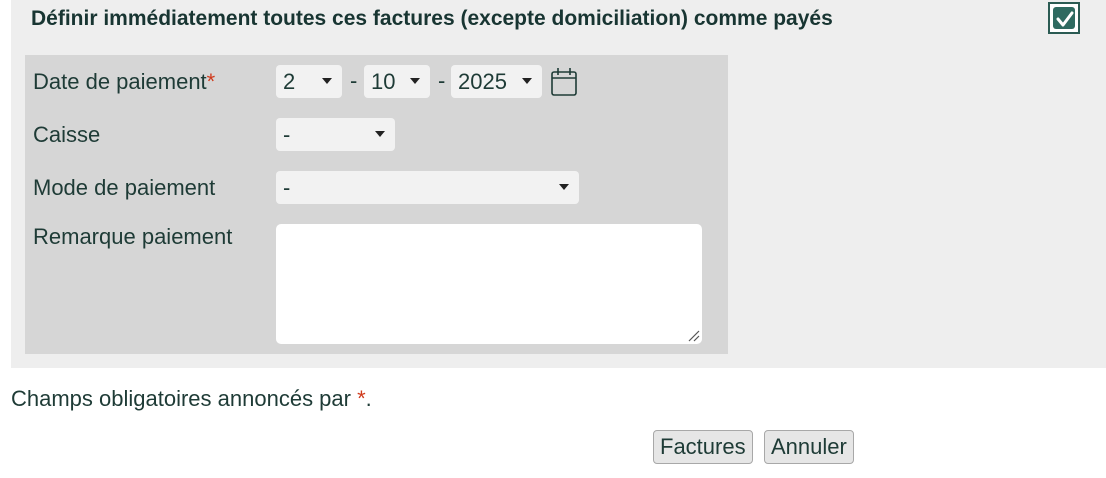  I want to click on caisse-select: -, so click(335, 134).